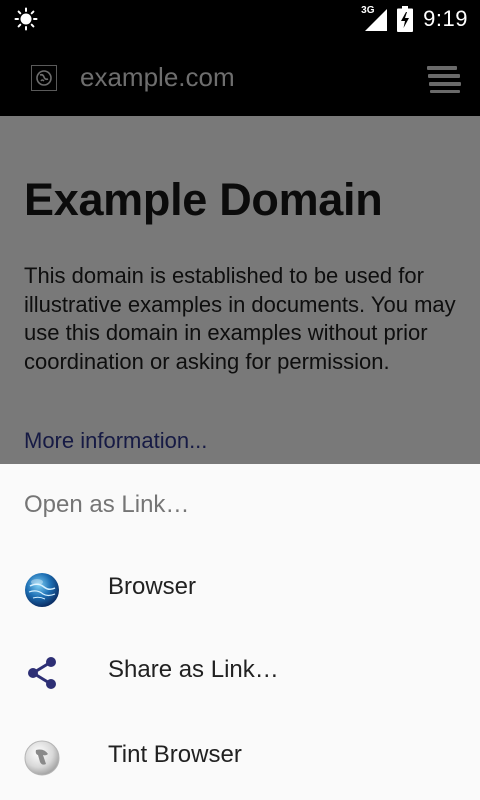  What do you see at coordinates (240, 19) in the screenshot?
I see `status-bar: 3G 9:19` at bounding box center [240, 19].